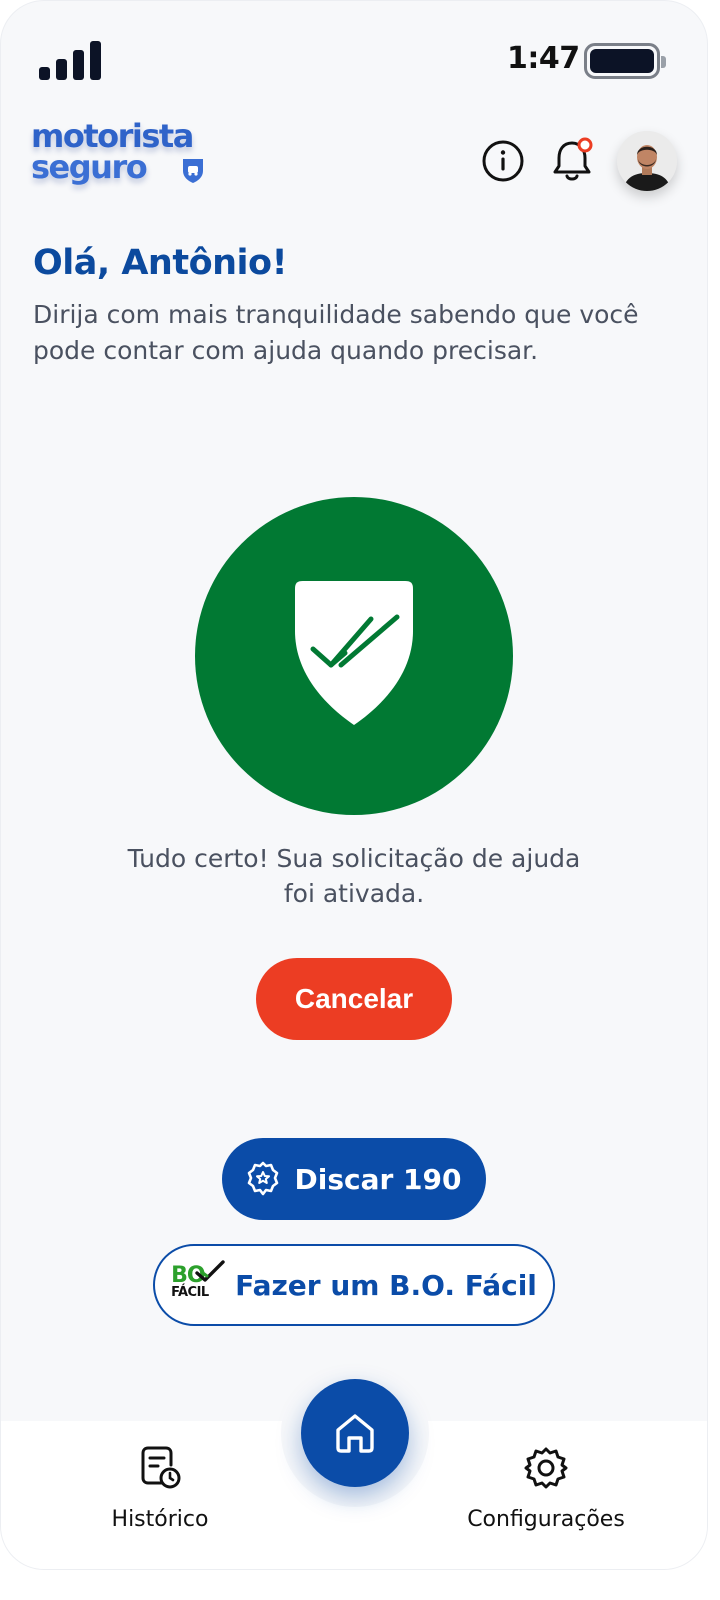 This screenshot has height=1600, width=720. I want to click on info-button, so click(503, 161).